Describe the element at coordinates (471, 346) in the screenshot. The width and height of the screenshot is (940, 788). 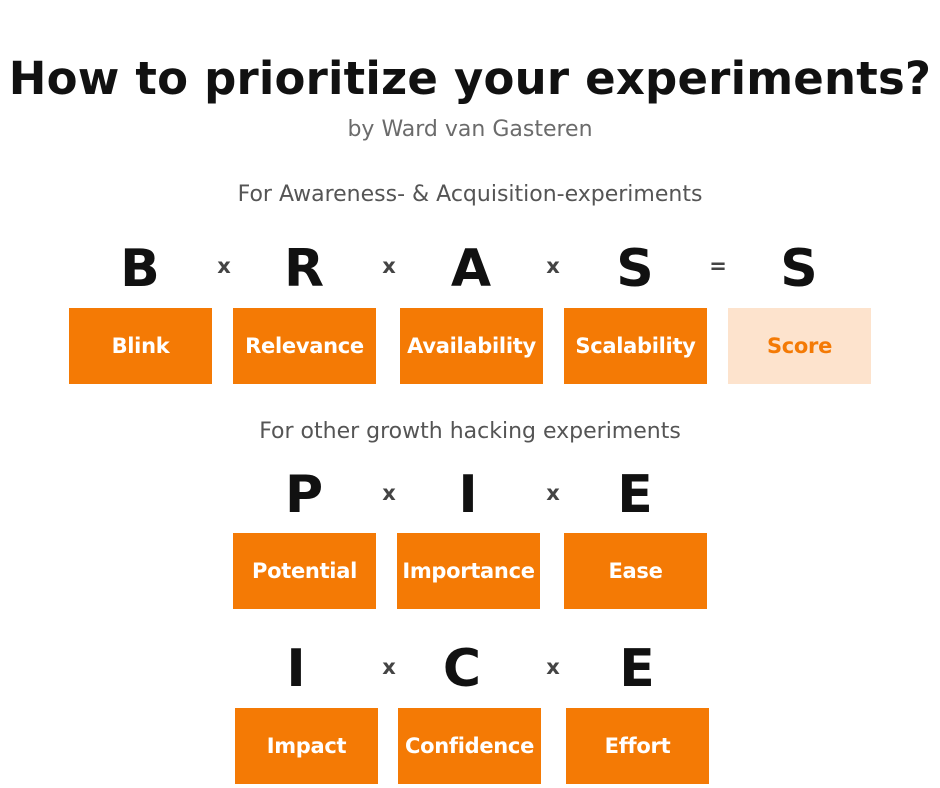
I see `availability-box: Availability` at that location.